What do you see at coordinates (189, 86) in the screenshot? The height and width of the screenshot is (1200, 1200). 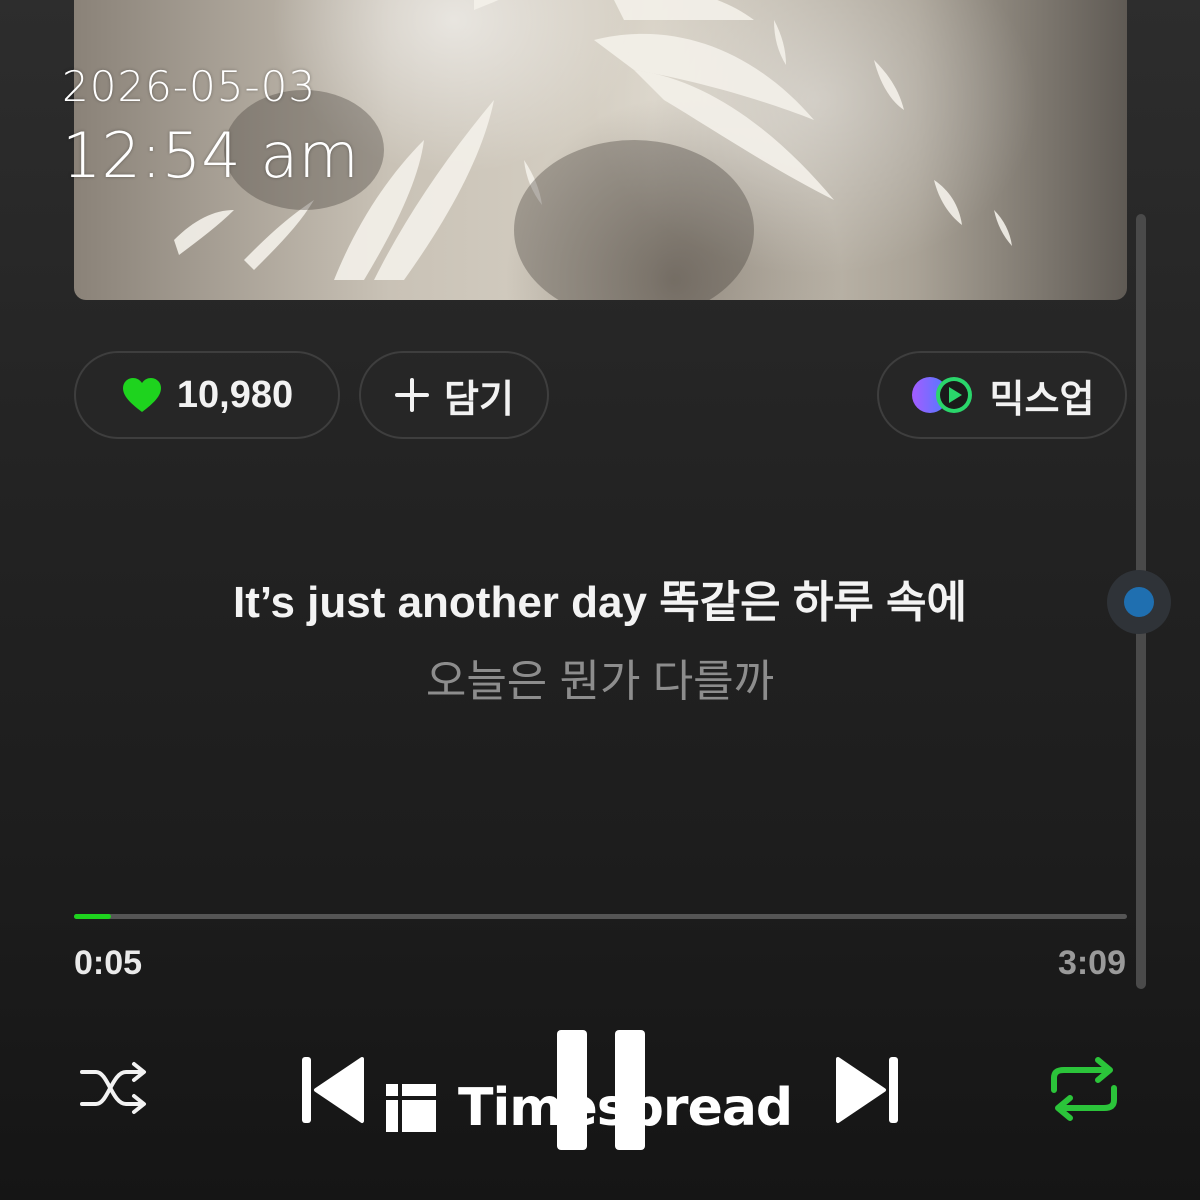 I see `overlay-date: 2026-05-03` at bounding box center [189, 86].